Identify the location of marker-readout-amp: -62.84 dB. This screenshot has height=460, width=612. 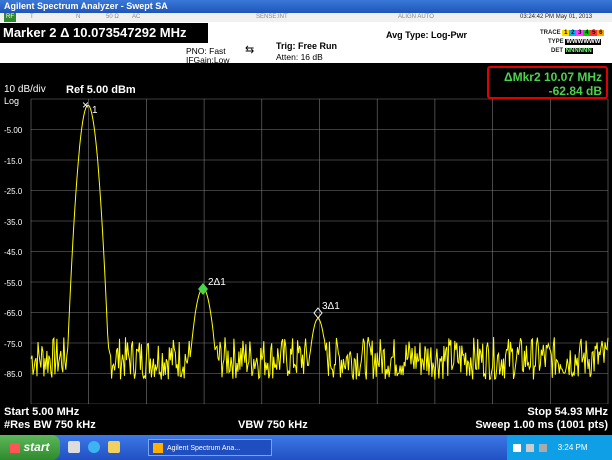
(575, 91).